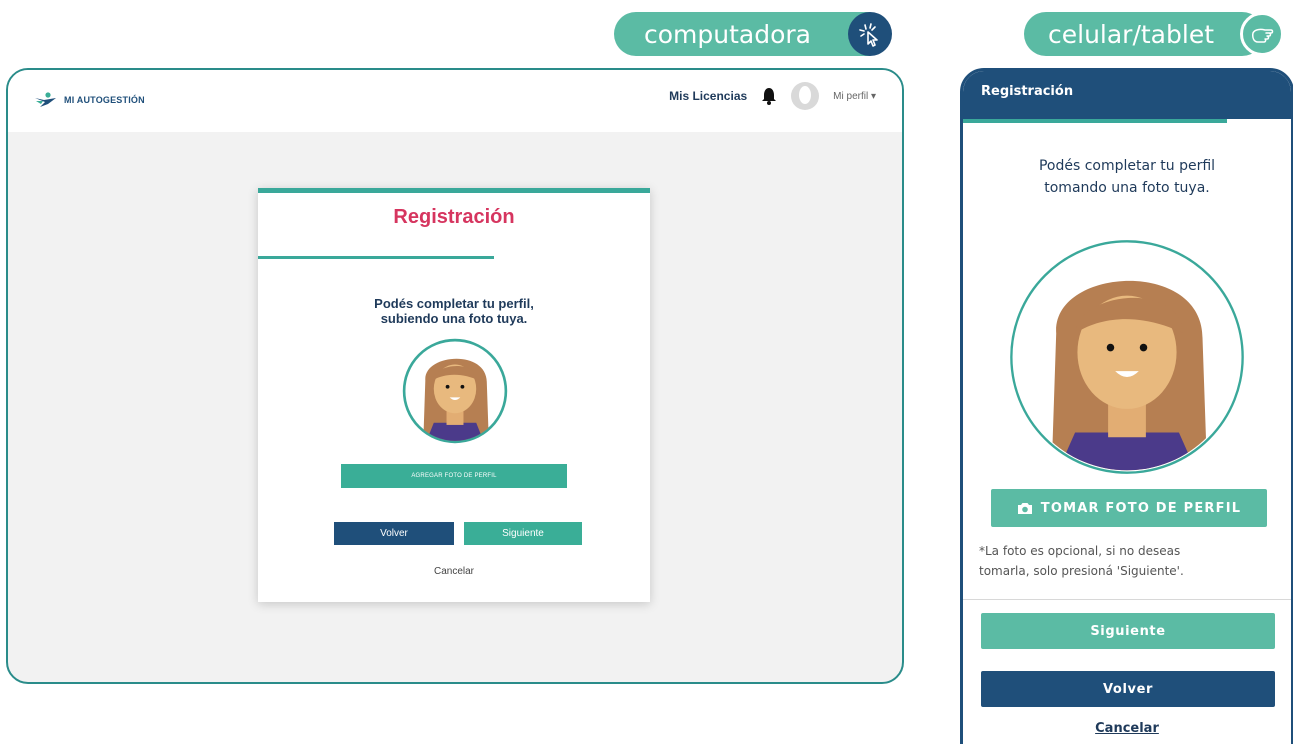  I want to click on take-profile-photo-button: TOMAR FOTO DE PERFIL, so click(1129, 508).